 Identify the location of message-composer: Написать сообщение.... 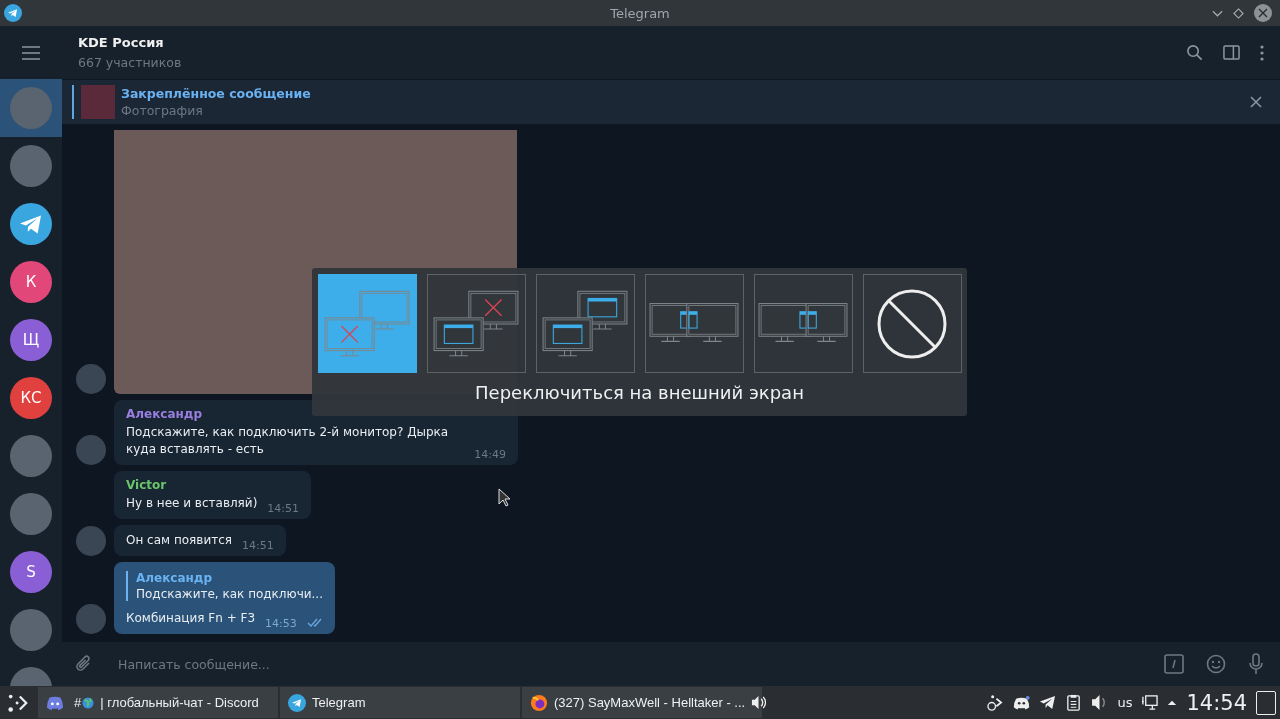
(671, 664).